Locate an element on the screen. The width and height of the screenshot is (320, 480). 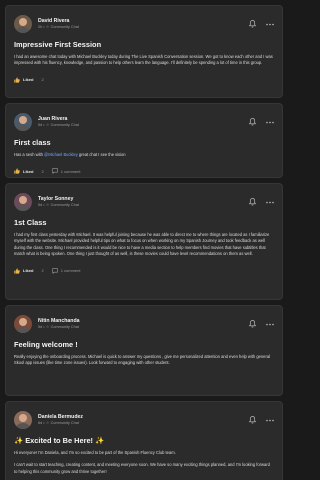
author-name: Nitin Manchanda is located at coordinates (143, 321).